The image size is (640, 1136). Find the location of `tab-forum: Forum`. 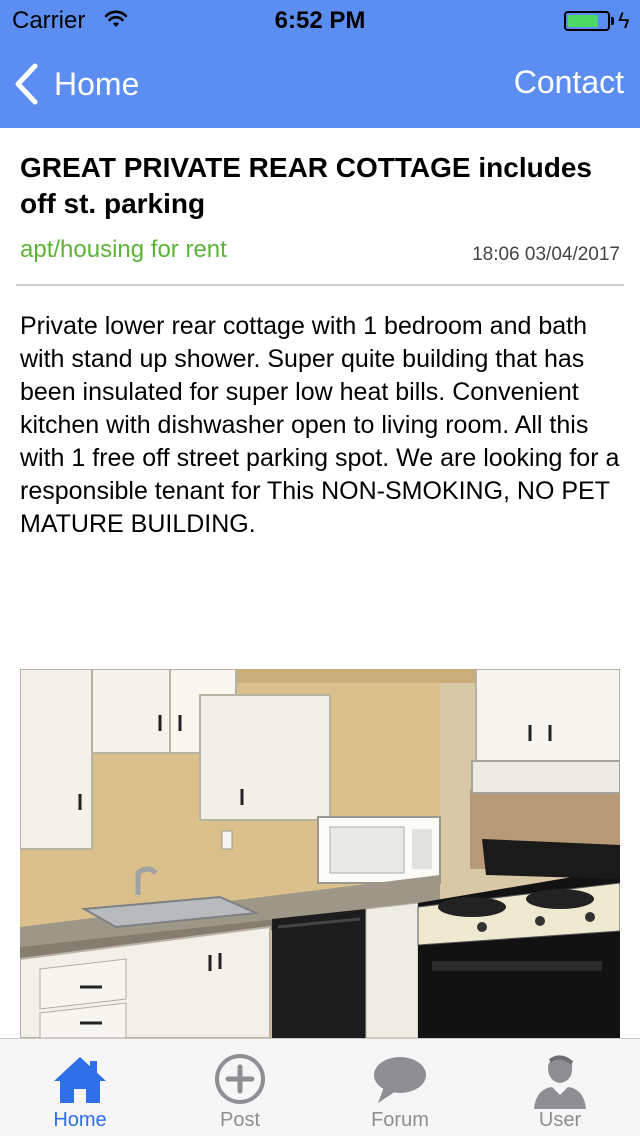

tab-forum: Forum is located at coordinates (400, 1087).